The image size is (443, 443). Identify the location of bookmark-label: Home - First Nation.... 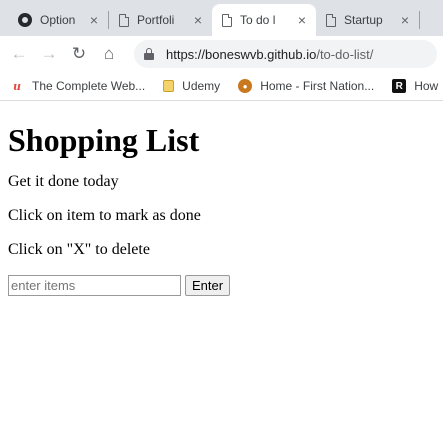
(317, 86).